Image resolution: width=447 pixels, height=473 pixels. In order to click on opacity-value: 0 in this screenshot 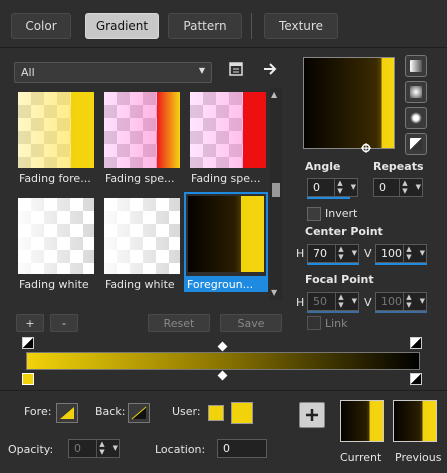, I will do `click(77, 448)`.